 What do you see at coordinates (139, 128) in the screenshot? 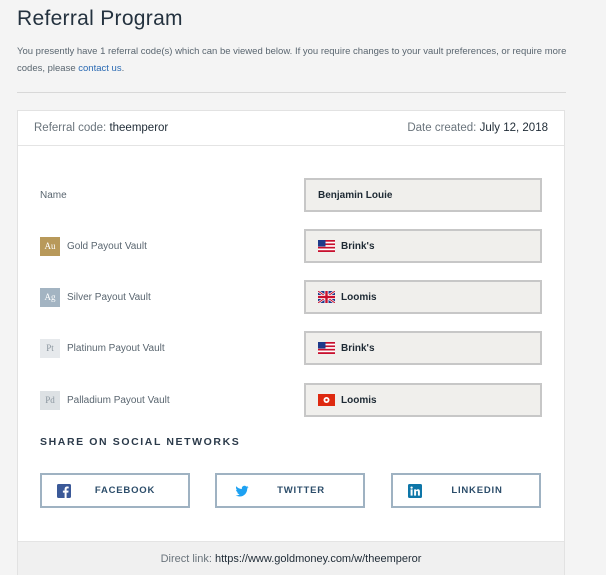
I see `referral-code-value: theemperor` at bounding box center [139, 128].